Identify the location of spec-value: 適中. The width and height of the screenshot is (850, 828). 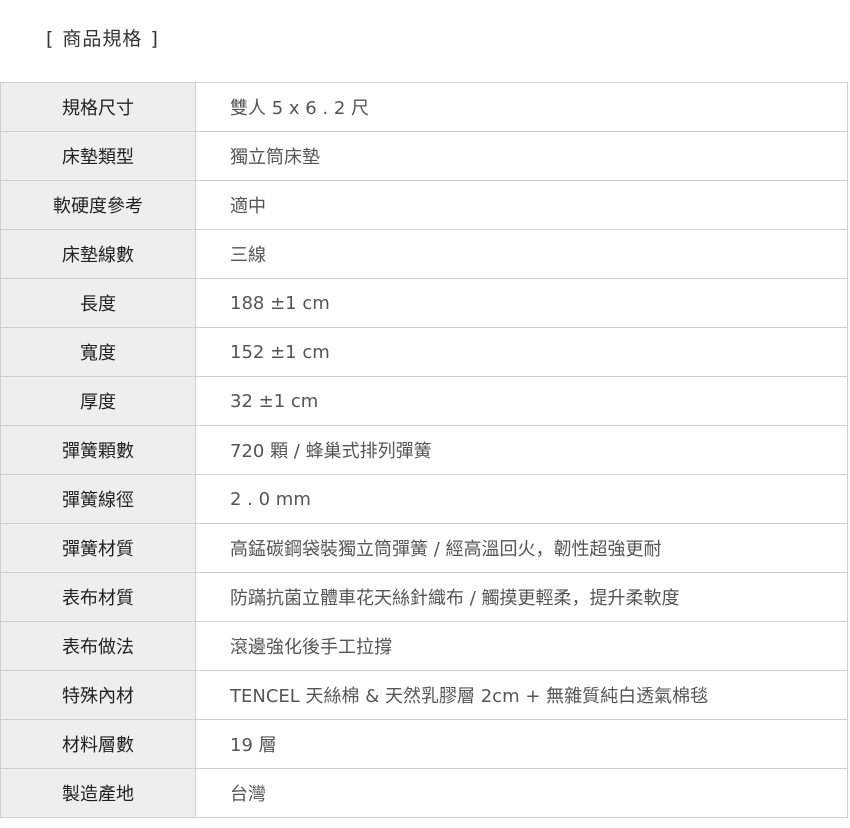
(521, 205).